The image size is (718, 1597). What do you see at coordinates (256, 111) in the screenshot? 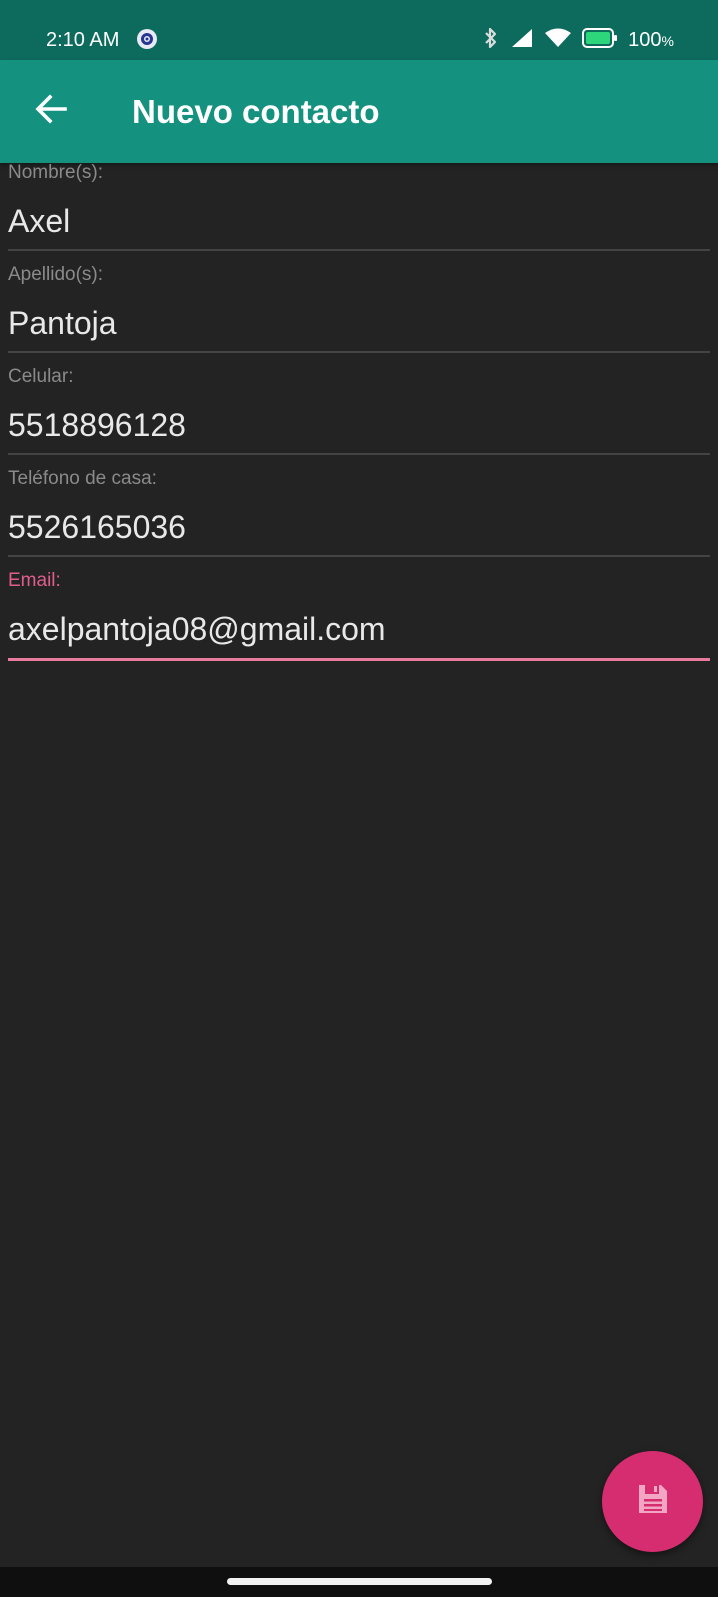
I see `page-title: Nuevo contacto` at bounding box center [256, 111].